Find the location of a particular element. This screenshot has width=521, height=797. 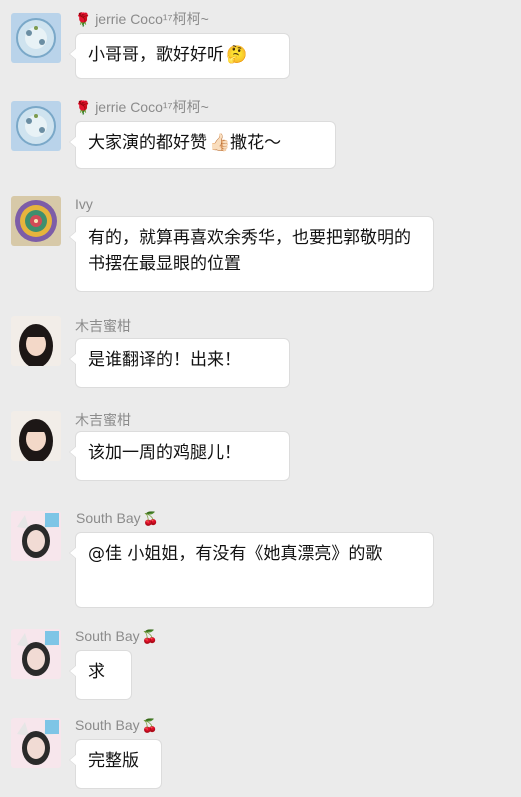

message-bubble: 完整版 is located at coordinates (115, 764).